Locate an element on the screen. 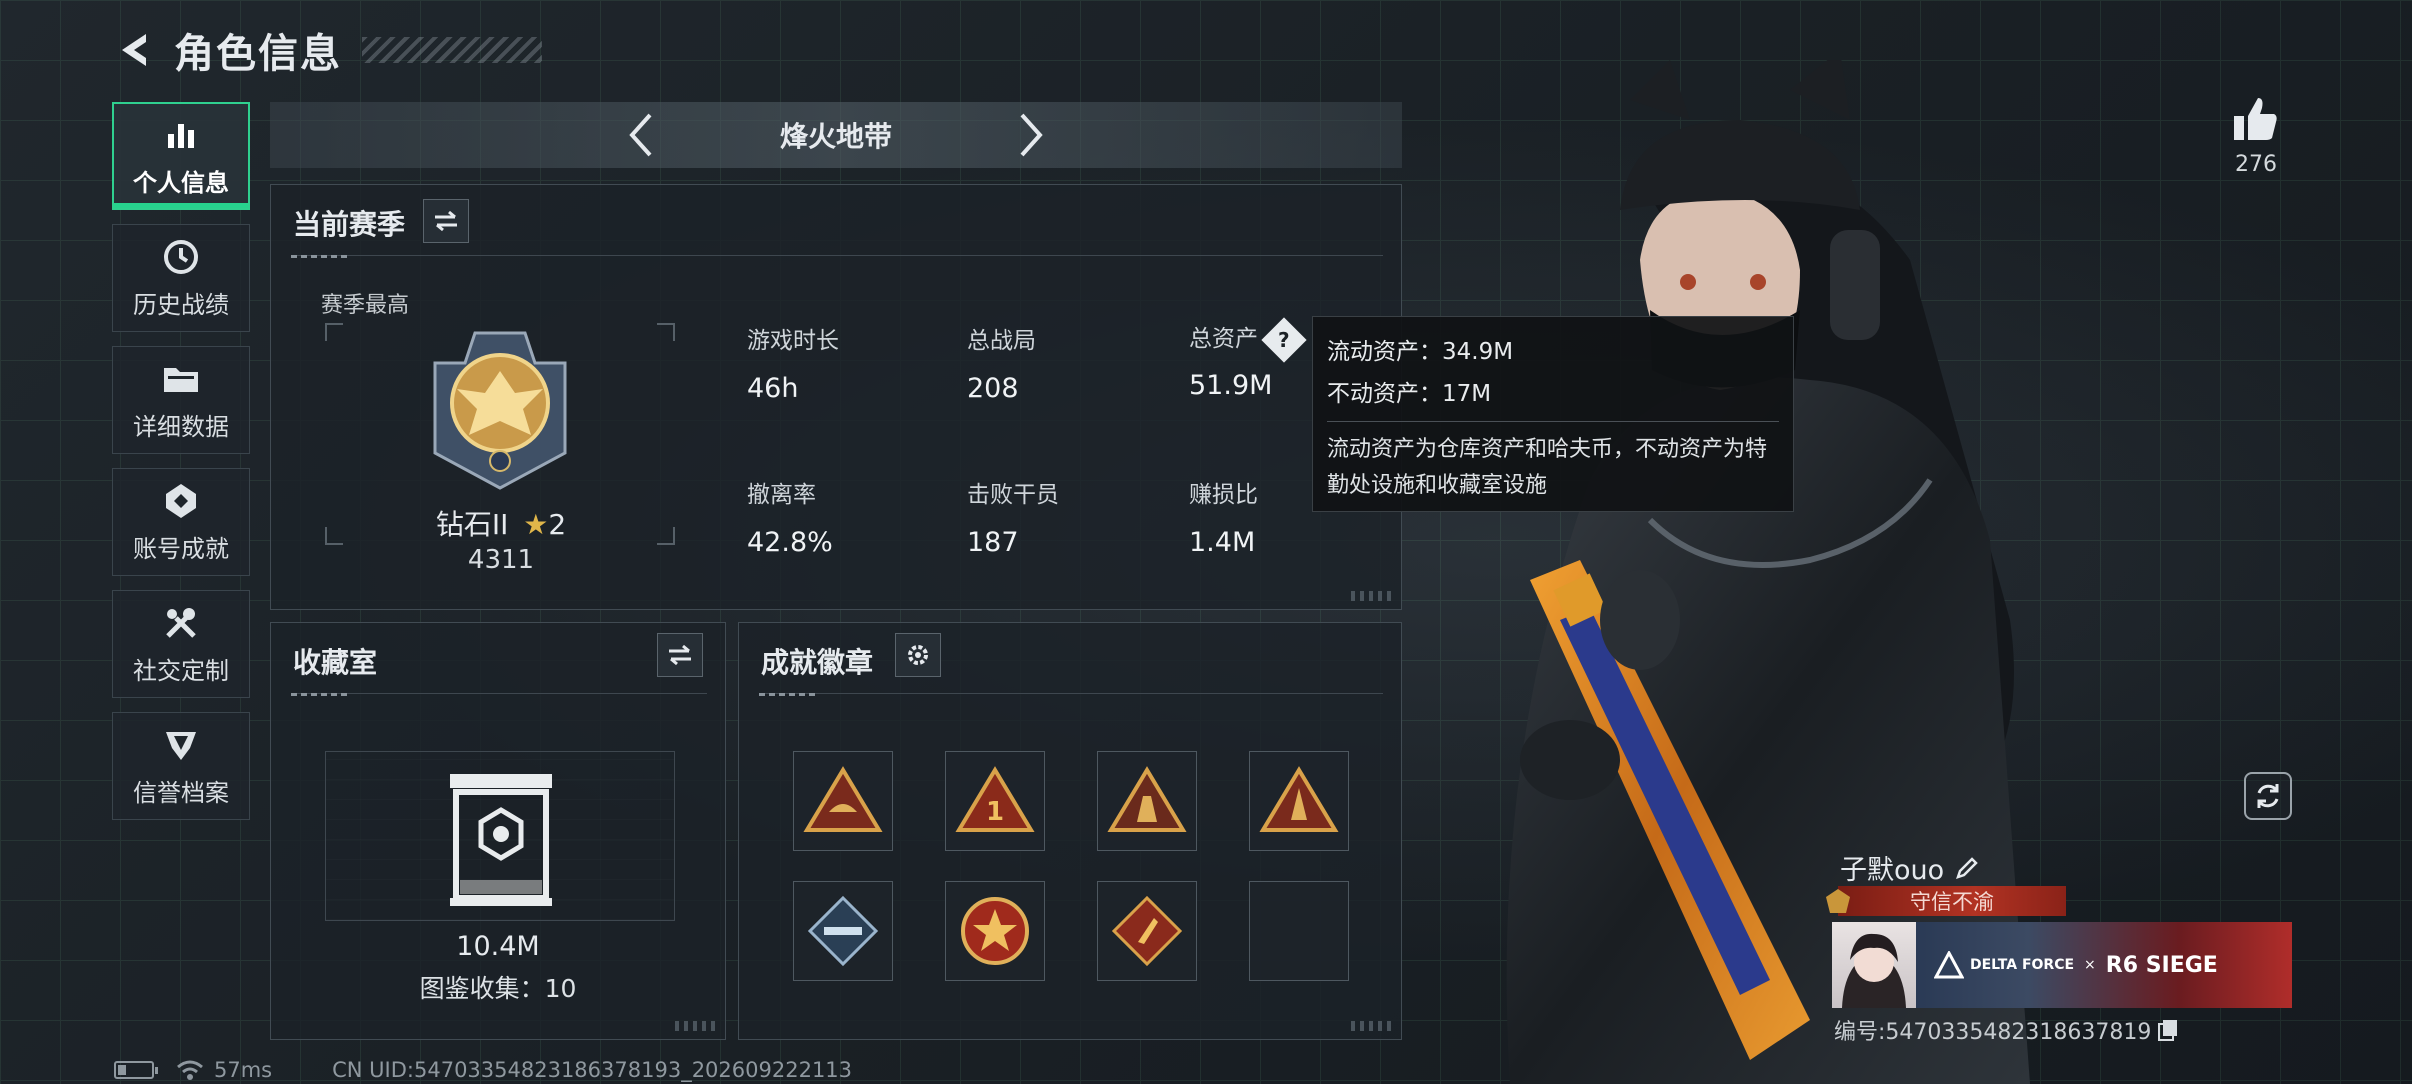 This screenshot has height=1084, width=2412. stat-total-assets: 总资产? 51.9M is located at coordinates (1248, 358).